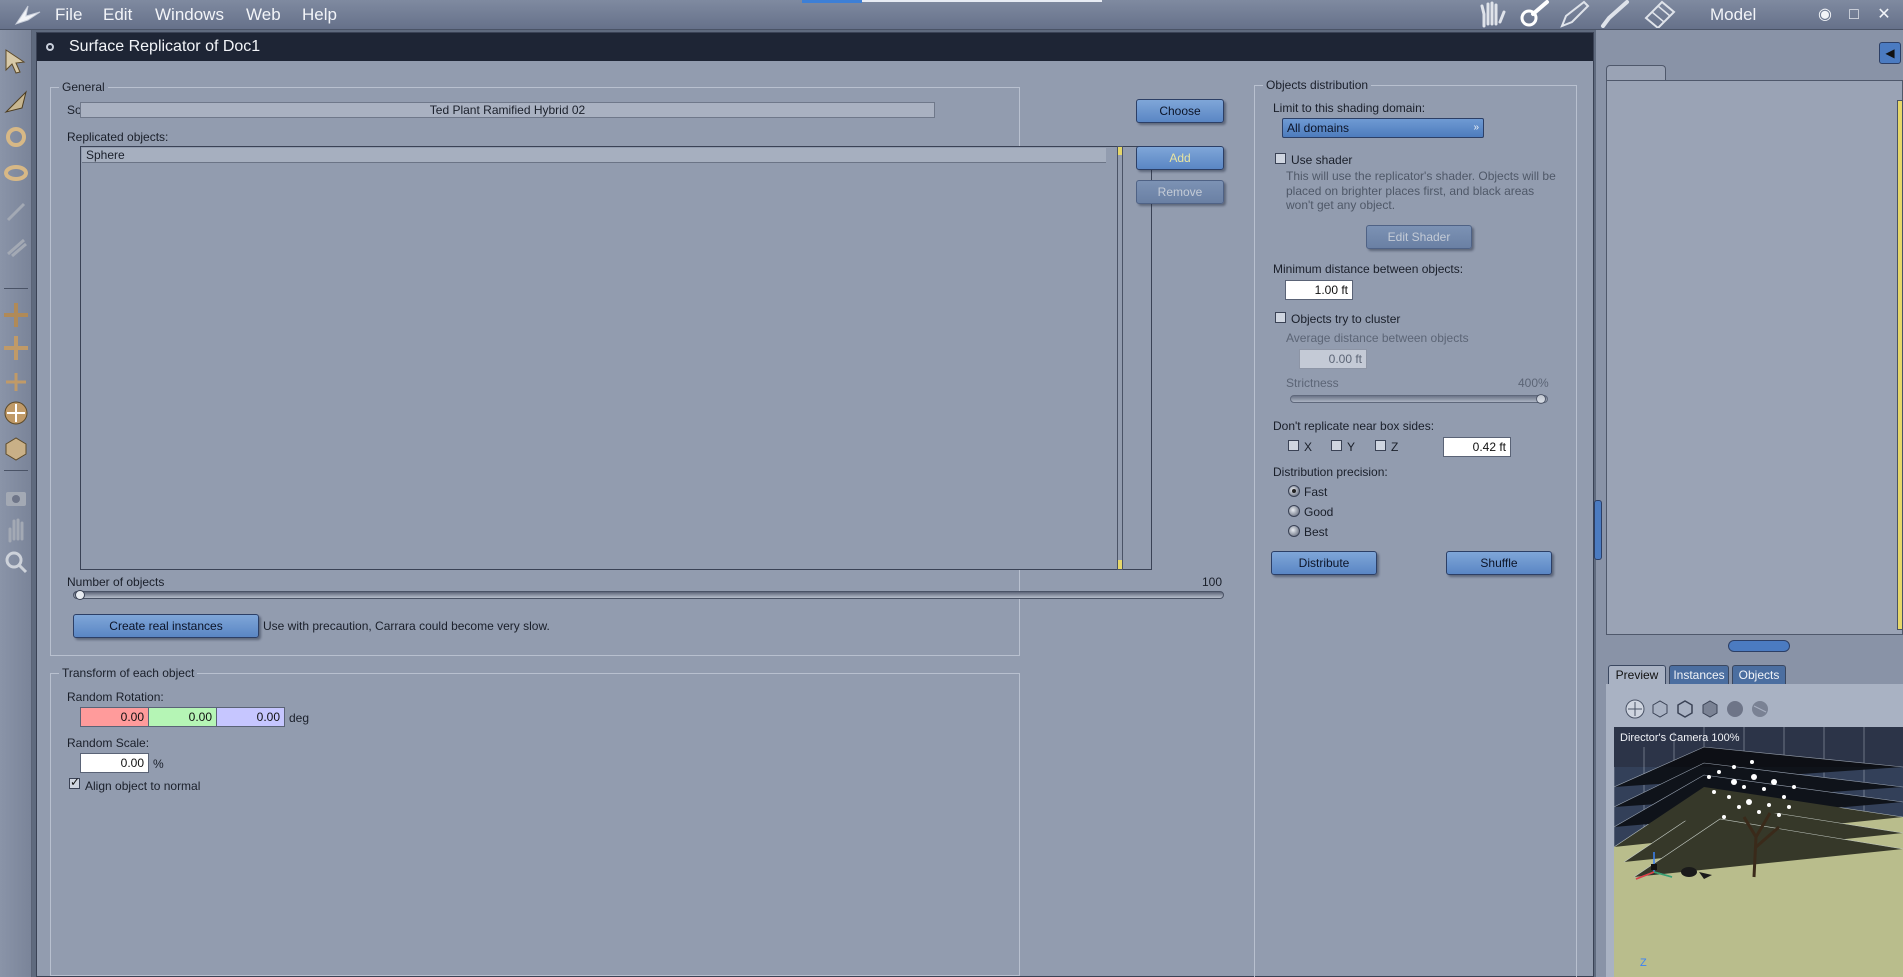 Image resolution: width=1903 pixels, height=977 pixels. I want to click on precision-fast-radio, so click(1294, 491).